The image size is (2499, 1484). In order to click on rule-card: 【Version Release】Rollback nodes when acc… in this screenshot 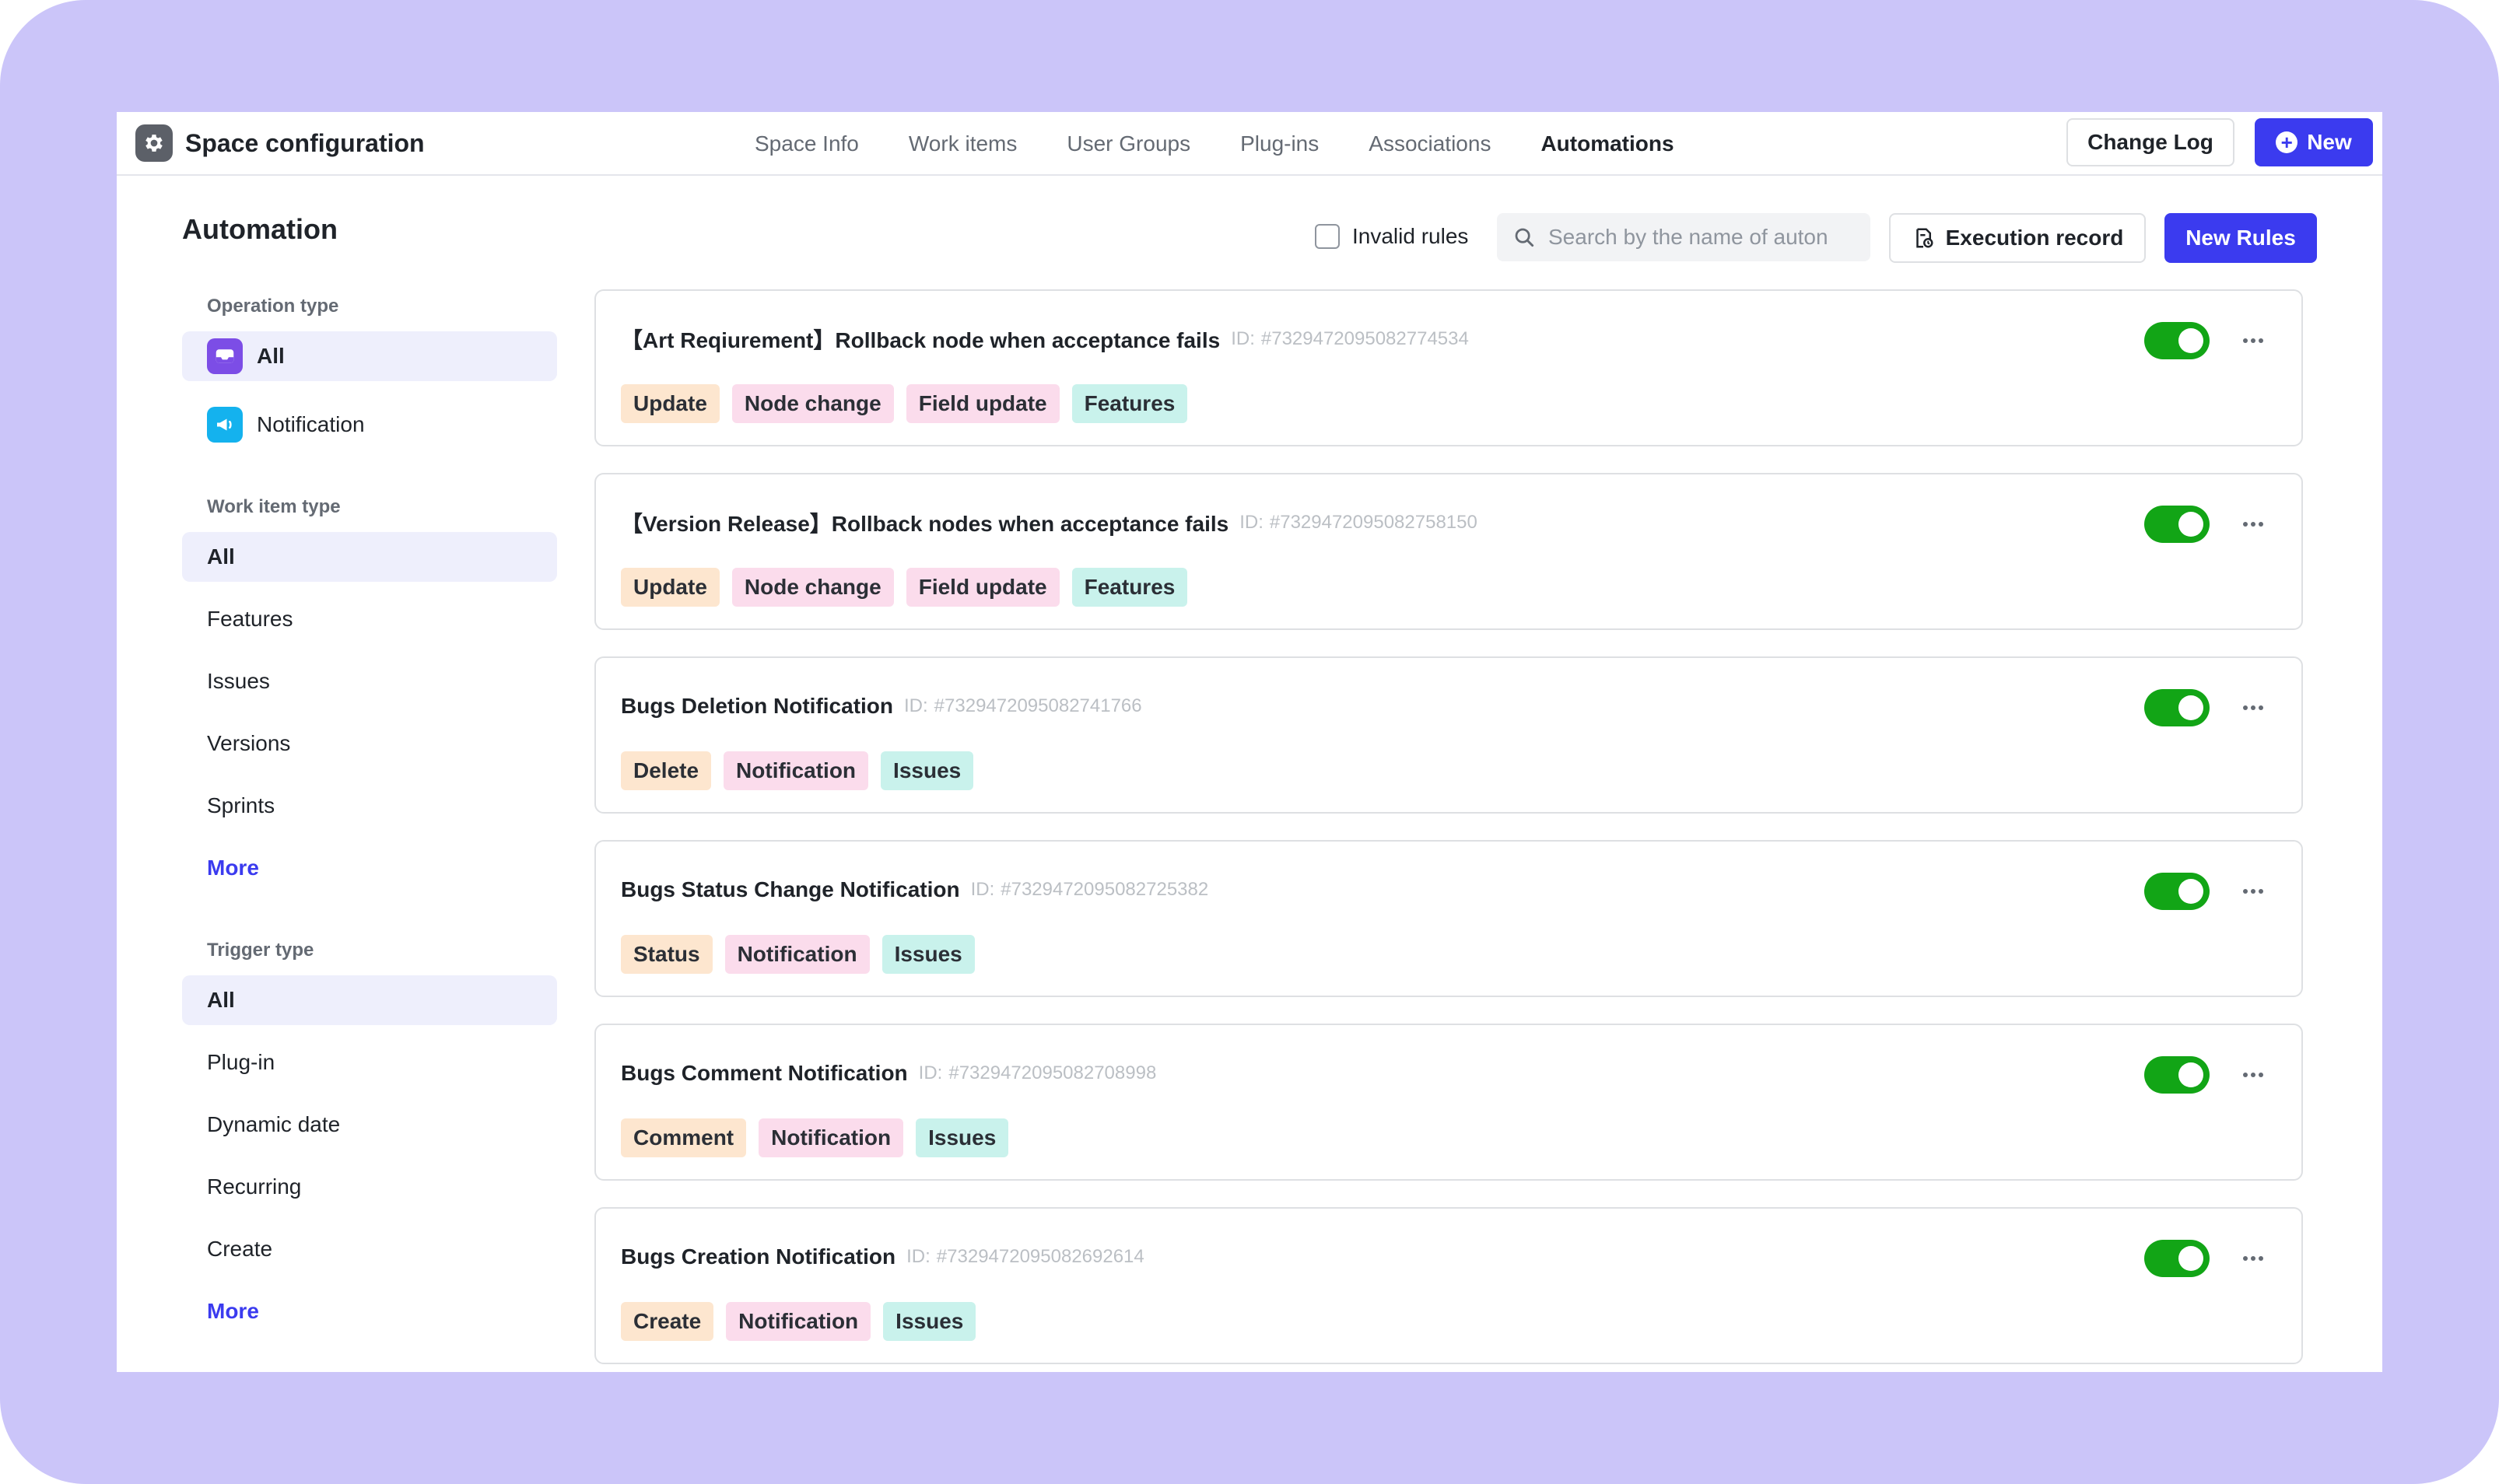, I will do `click(1448, 552)`.